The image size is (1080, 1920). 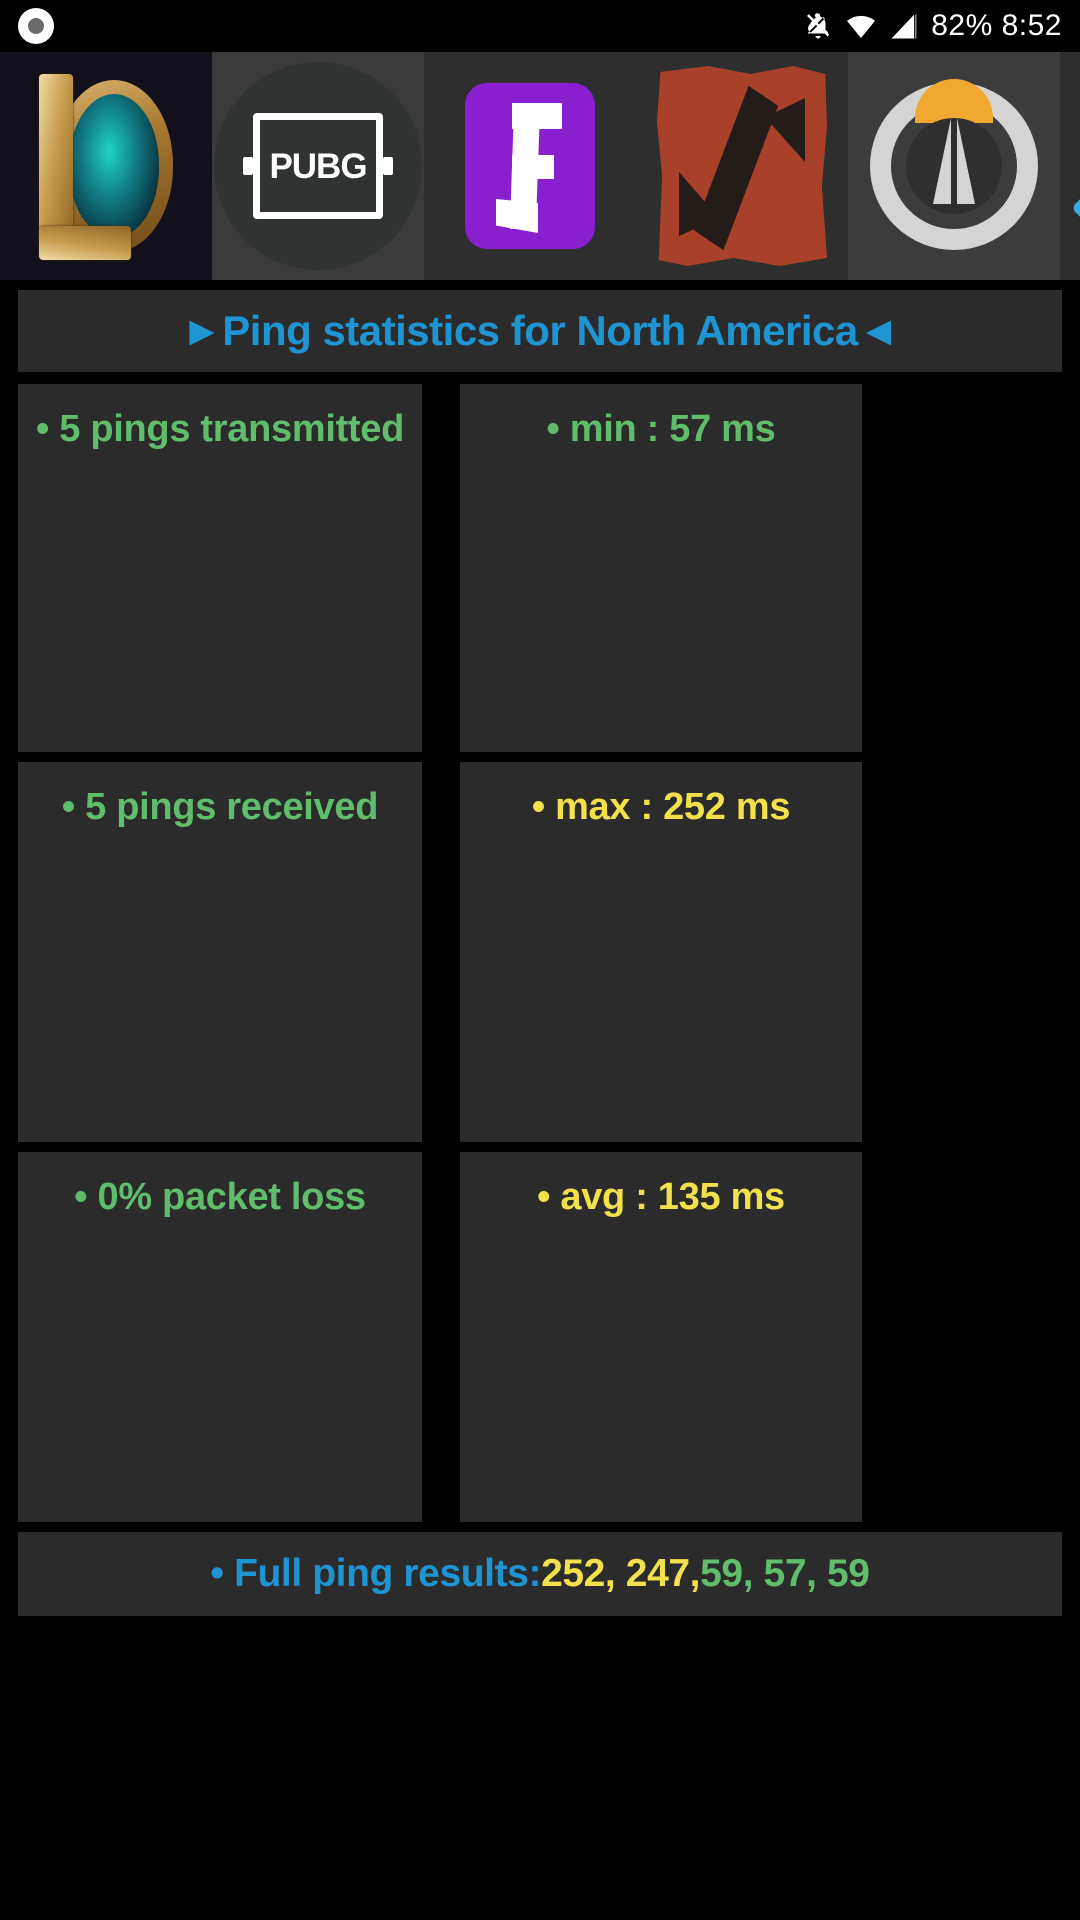 I want to click on overwatch-icon, so click(x=954, y=164).